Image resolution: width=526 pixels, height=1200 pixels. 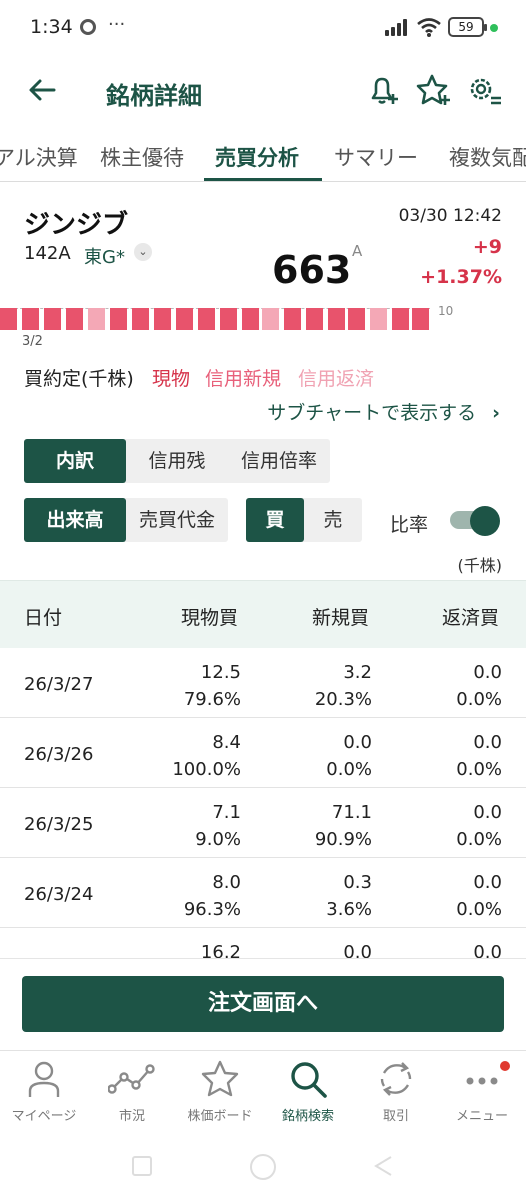 What do you see at coordinates (312, 270) in the screenshot?
I see `current-price: 663` at bounding box center [312, 270].